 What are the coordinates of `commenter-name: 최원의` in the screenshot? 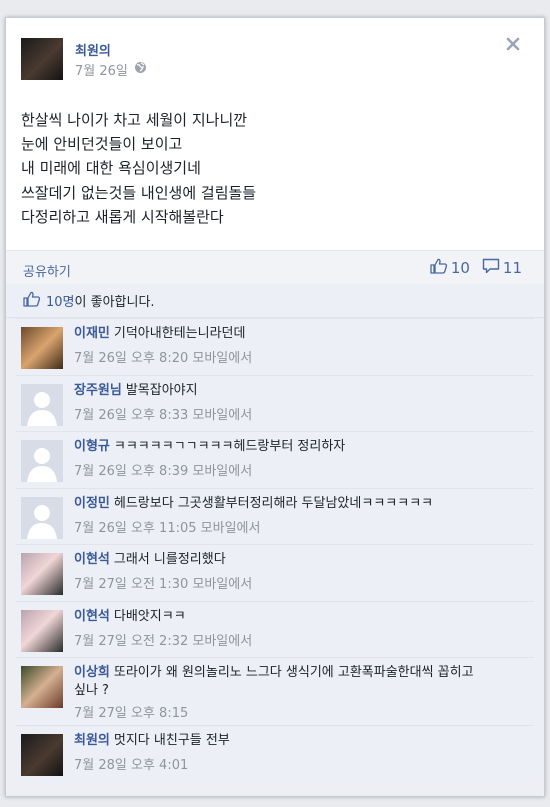 It's located at (92, 740).